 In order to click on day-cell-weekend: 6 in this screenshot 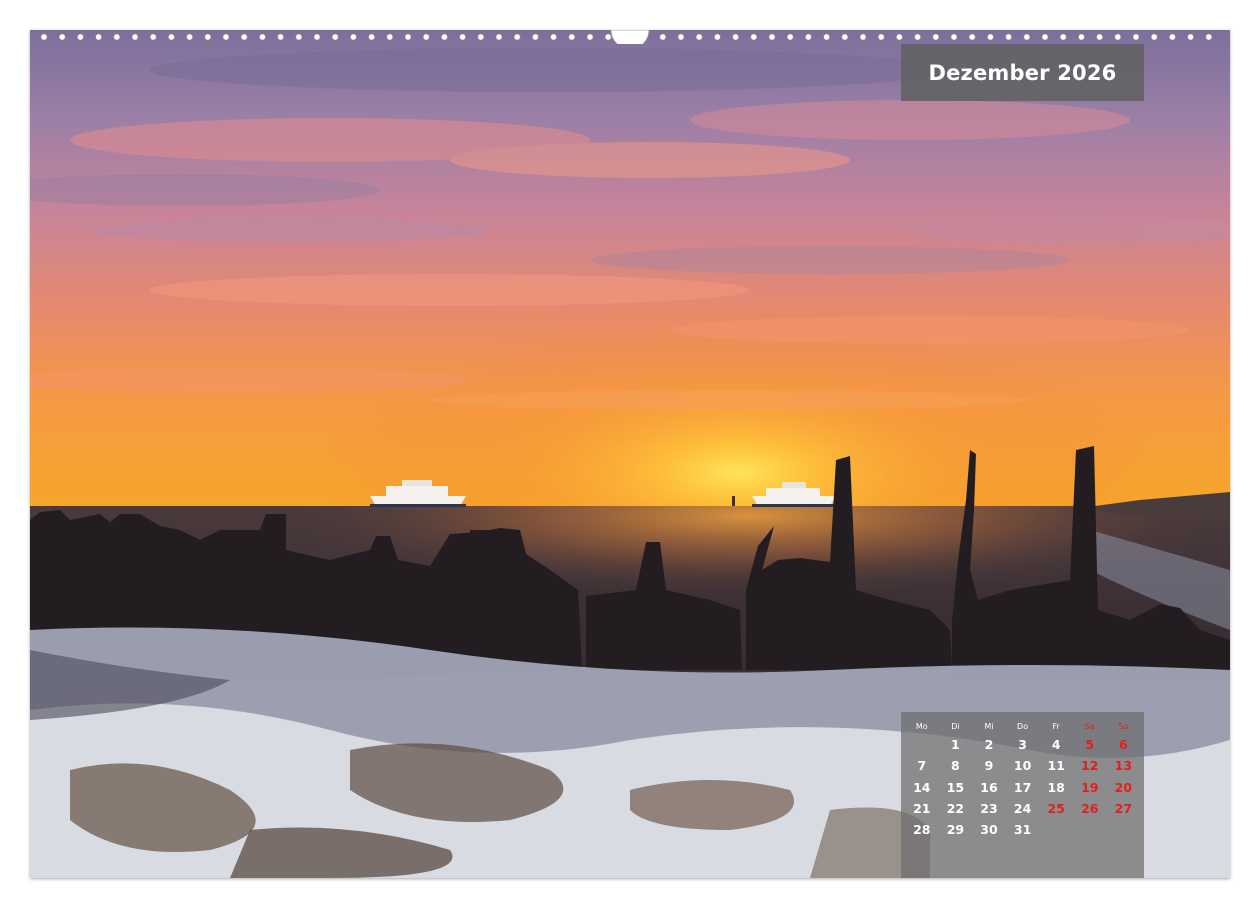, I will do `click(1123, 745)`.